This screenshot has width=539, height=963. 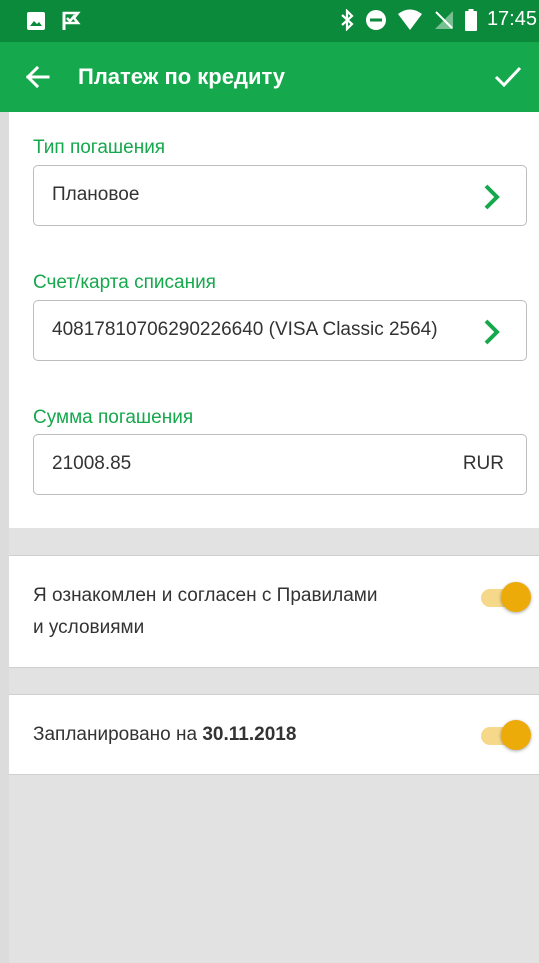 I want to click on repayment-type-label: Тип погашения, so click(x=99, y=147).